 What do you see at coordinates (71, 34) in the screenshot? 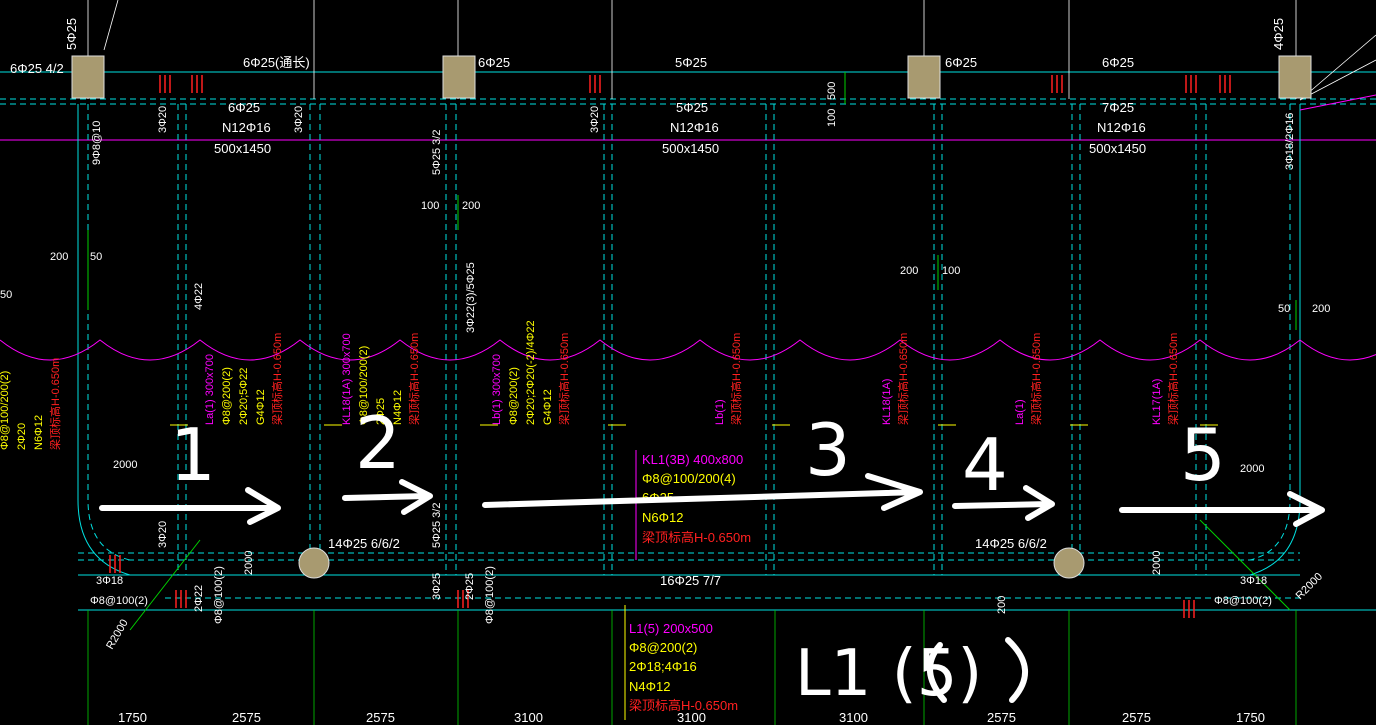
I see `top-vertical-rebar: 5Φ25` at bounding box center [71, 34].